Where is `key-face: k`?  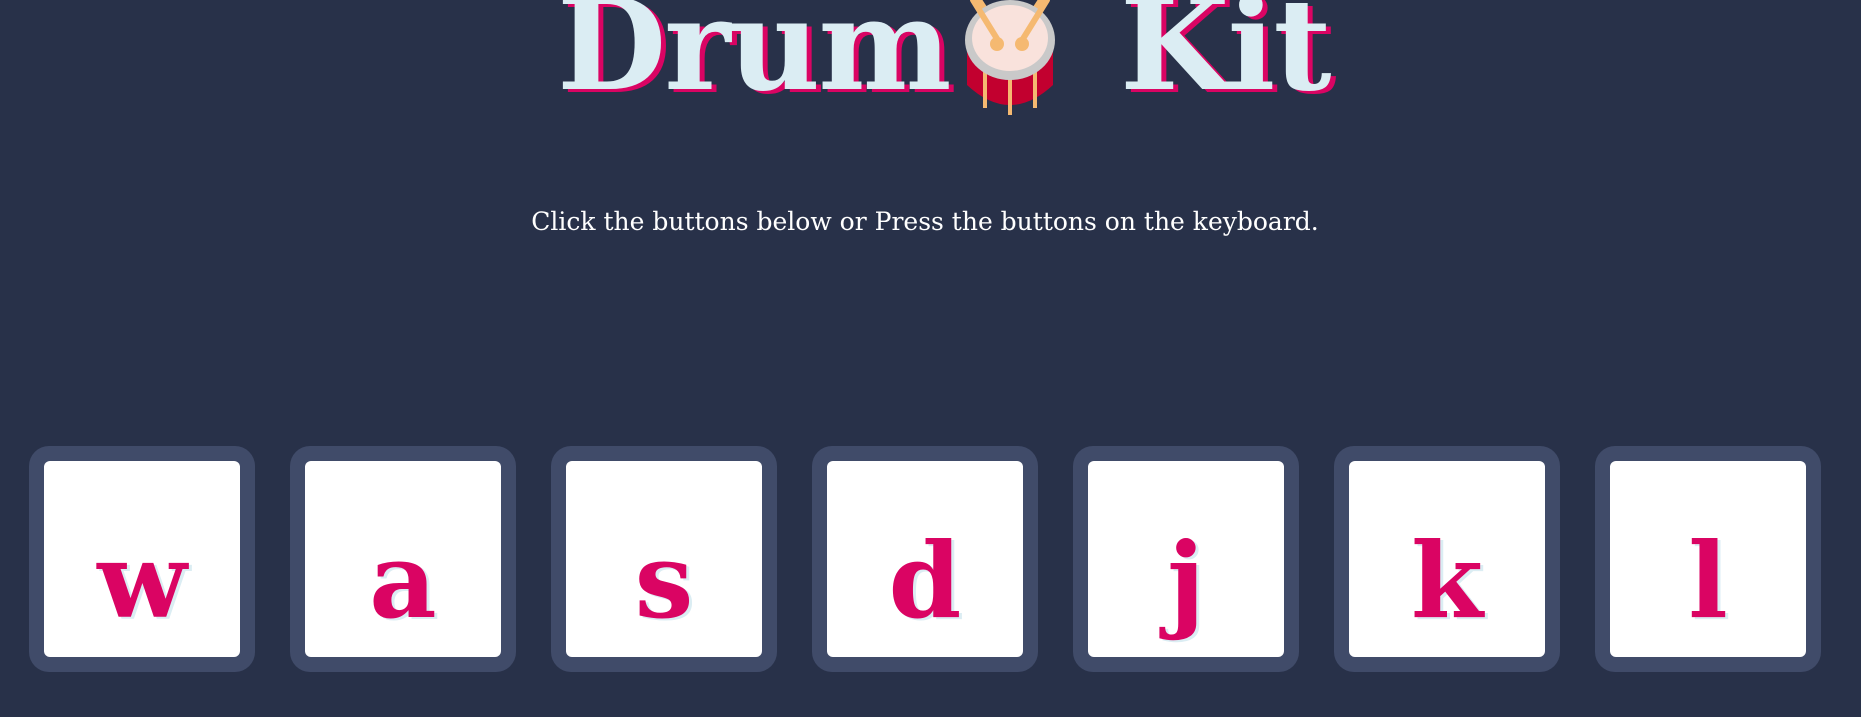 key-face: k is located at coordinates (1447, 559).